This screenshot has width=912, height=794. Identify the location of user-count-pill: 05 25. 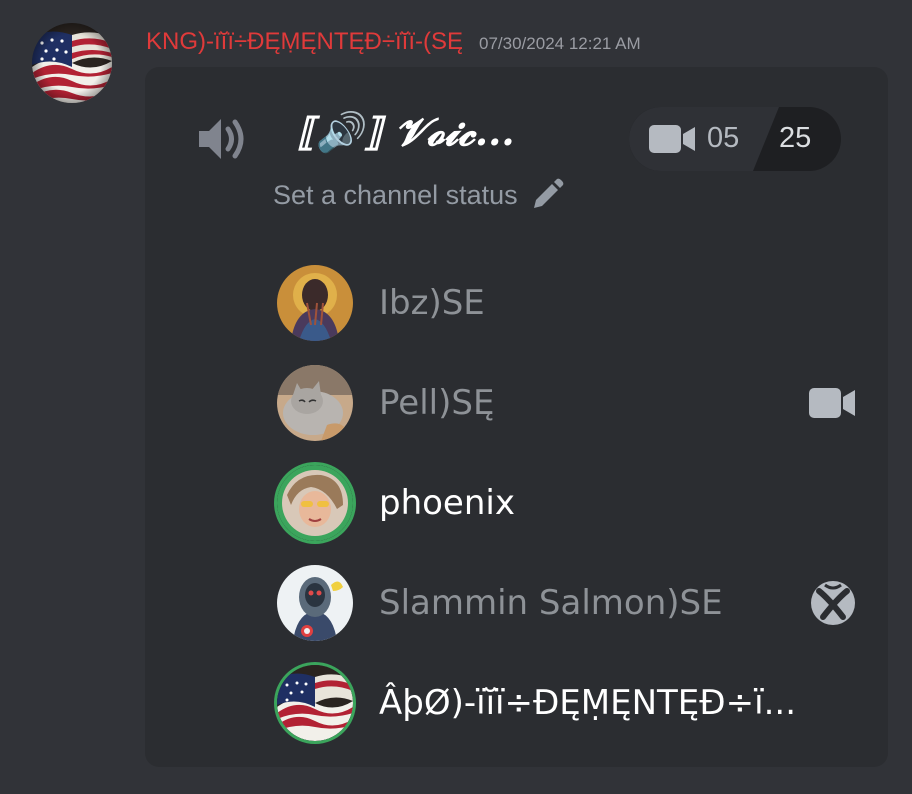
(735, 139).